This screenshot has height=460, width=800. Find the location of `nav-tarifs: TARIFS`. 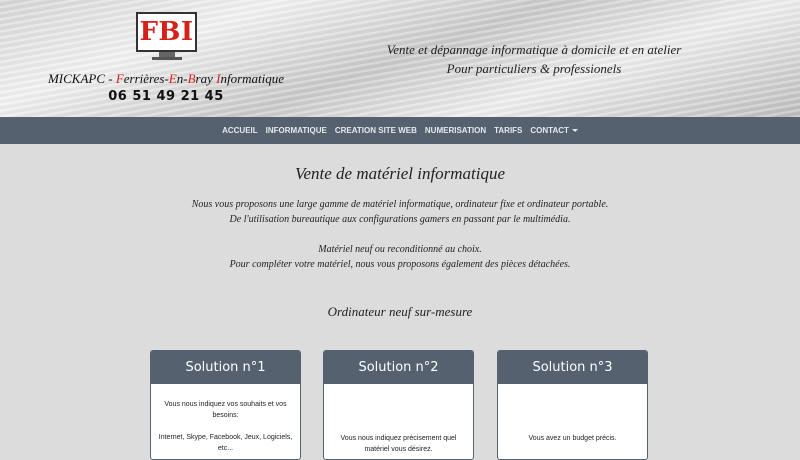

nav-tarifs: TARIFS is located at coordinates (508, 130).